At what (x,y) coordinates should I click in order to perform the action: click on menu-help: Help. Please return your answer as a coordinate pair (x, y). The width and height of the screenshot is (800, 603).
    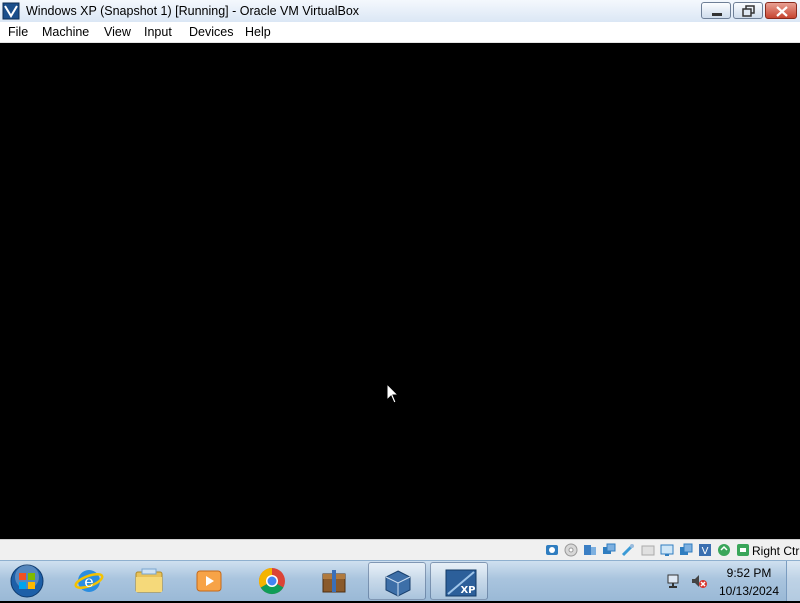
    Looking at the image, I should click on (258, 32).